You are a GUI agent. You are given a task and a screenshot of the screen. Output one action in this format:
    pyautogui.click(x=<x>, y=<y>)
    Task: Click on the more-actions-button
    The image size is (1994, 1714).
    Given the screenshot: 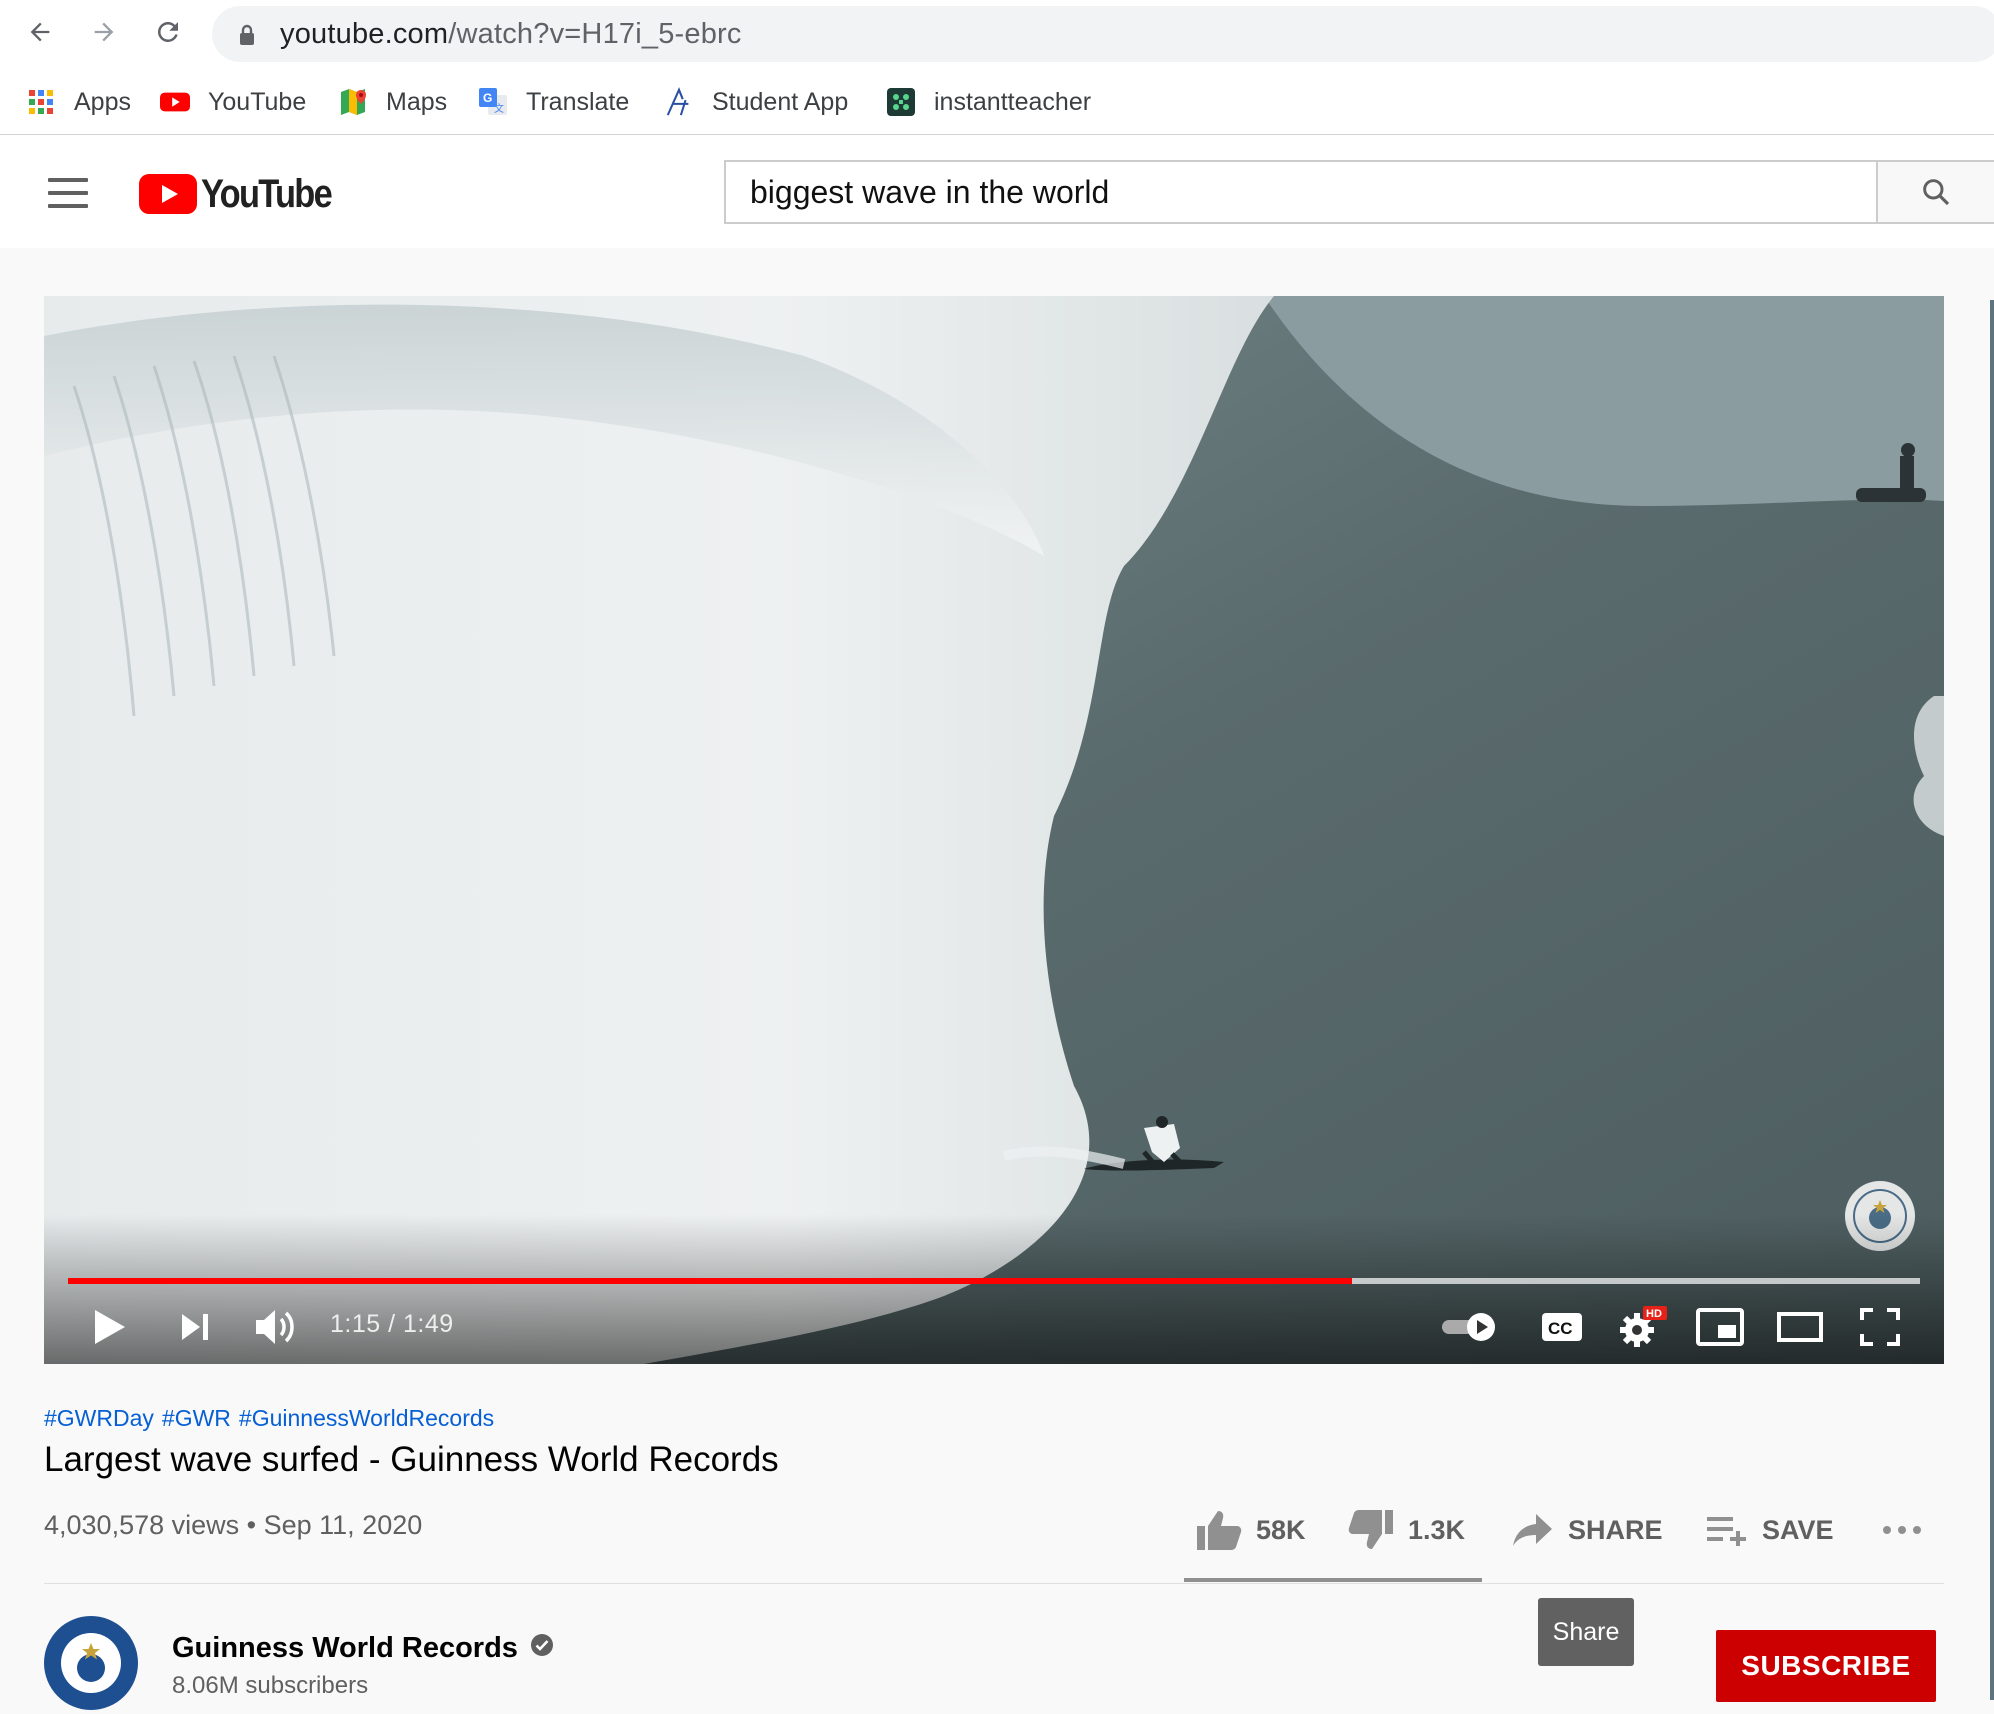 What is the action you would take?
    pyautogui.click(x=1902, y=1530)
    